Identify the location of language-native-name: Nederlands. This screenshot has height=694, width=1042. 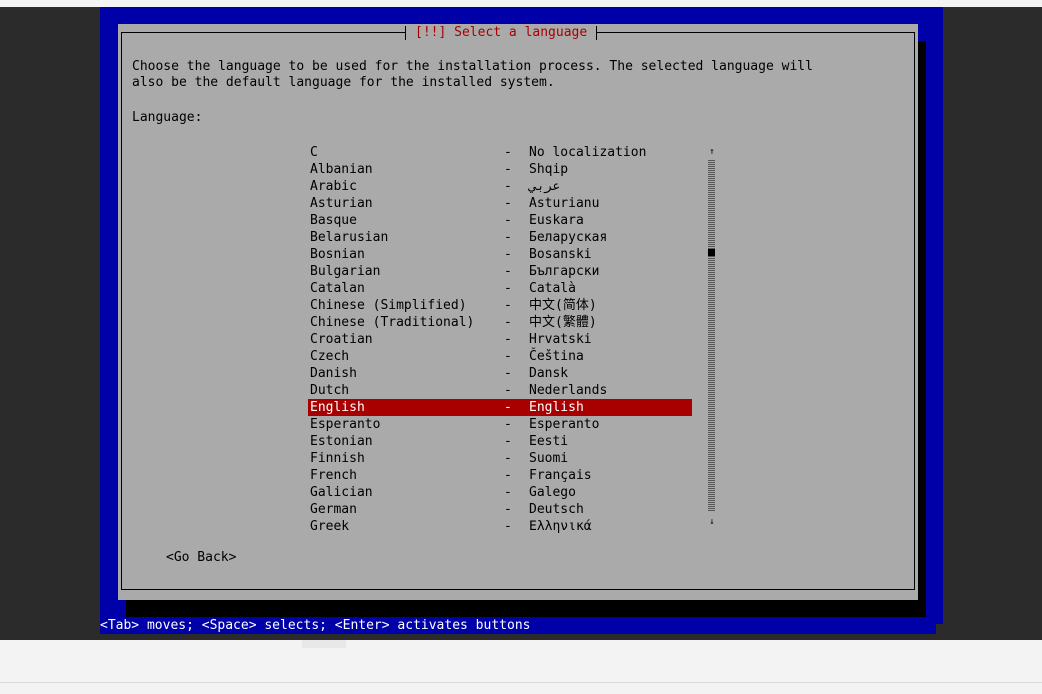
(568, 390).